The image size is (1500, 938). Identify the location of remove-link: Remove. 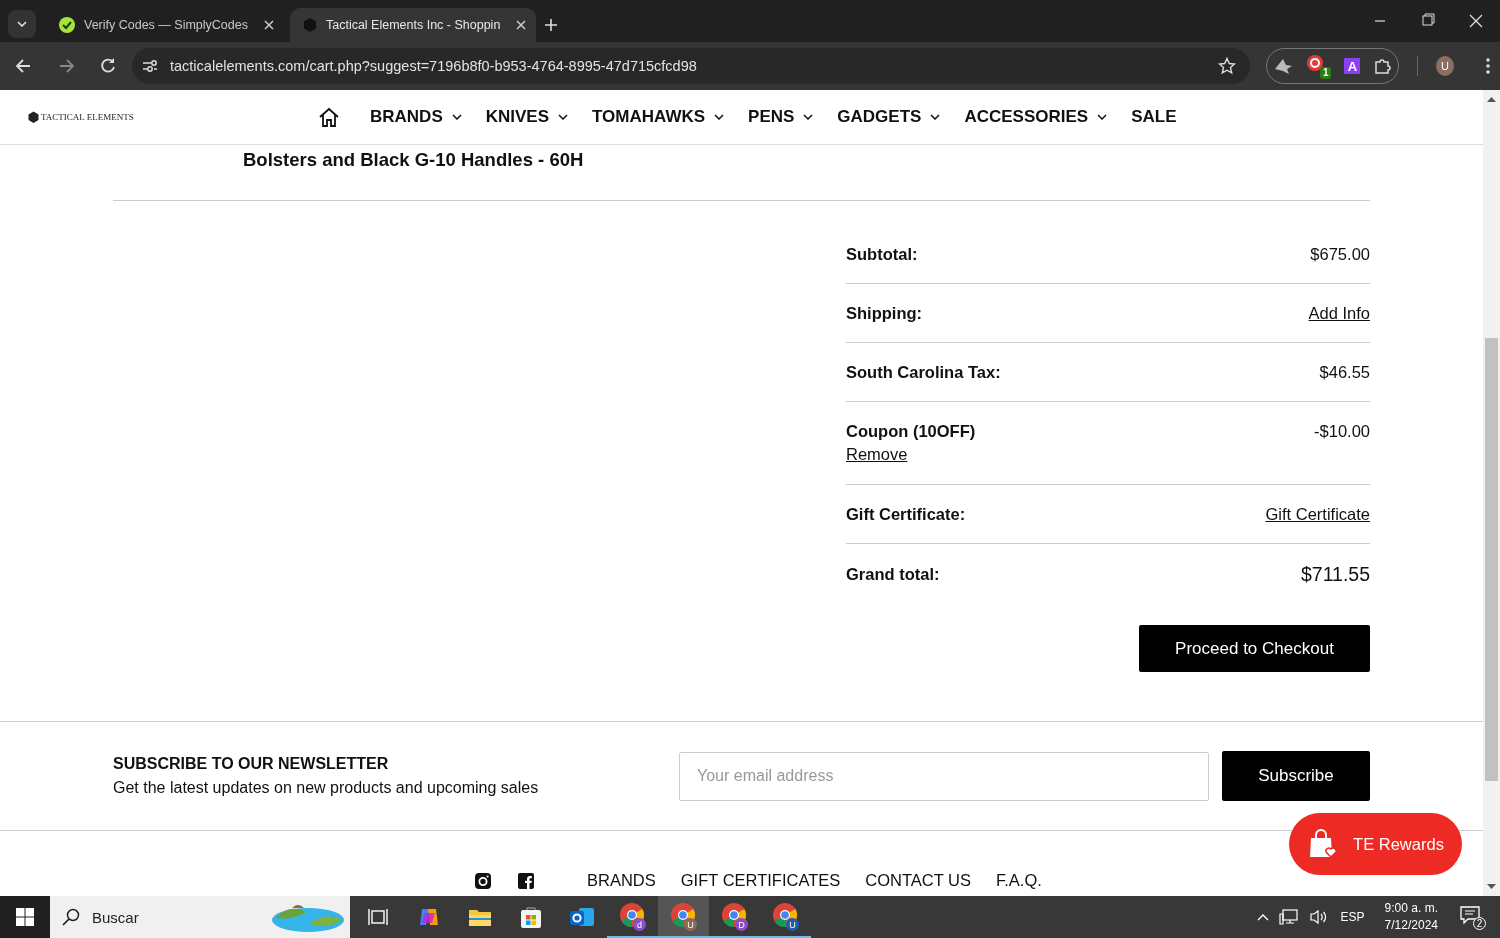
(911, 454).